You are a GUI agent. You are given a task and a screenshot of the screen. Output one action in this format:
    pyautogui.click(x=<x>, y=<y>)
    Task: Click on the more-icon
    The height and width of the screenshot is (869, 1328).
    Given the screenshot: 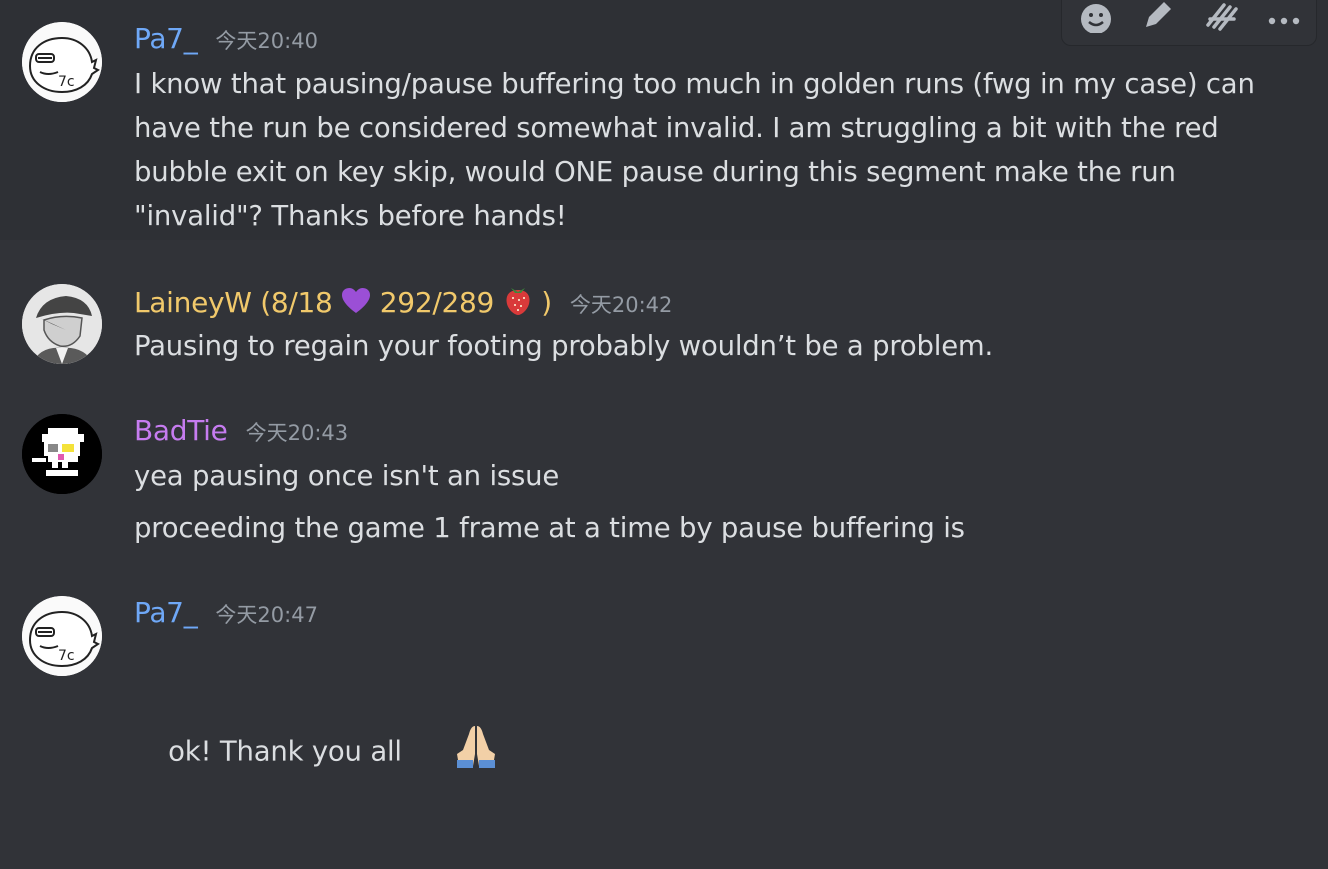 What is the action you would take?
    pyautogui.click(x=1284, y=21)
    